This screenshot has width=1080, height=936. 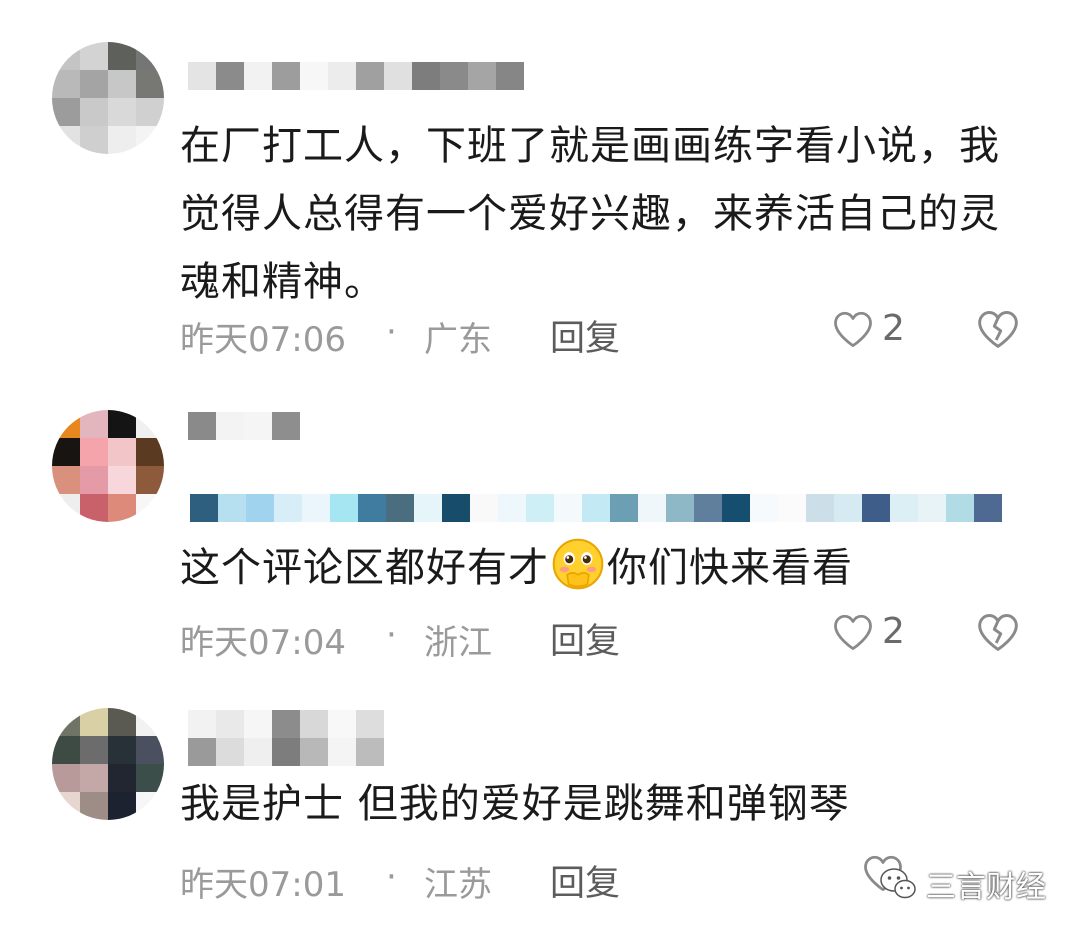 What do you see at coordinates (458, 340) in the screenshot?
I see `comment-location: 广东` at bounding box center [458, 340].